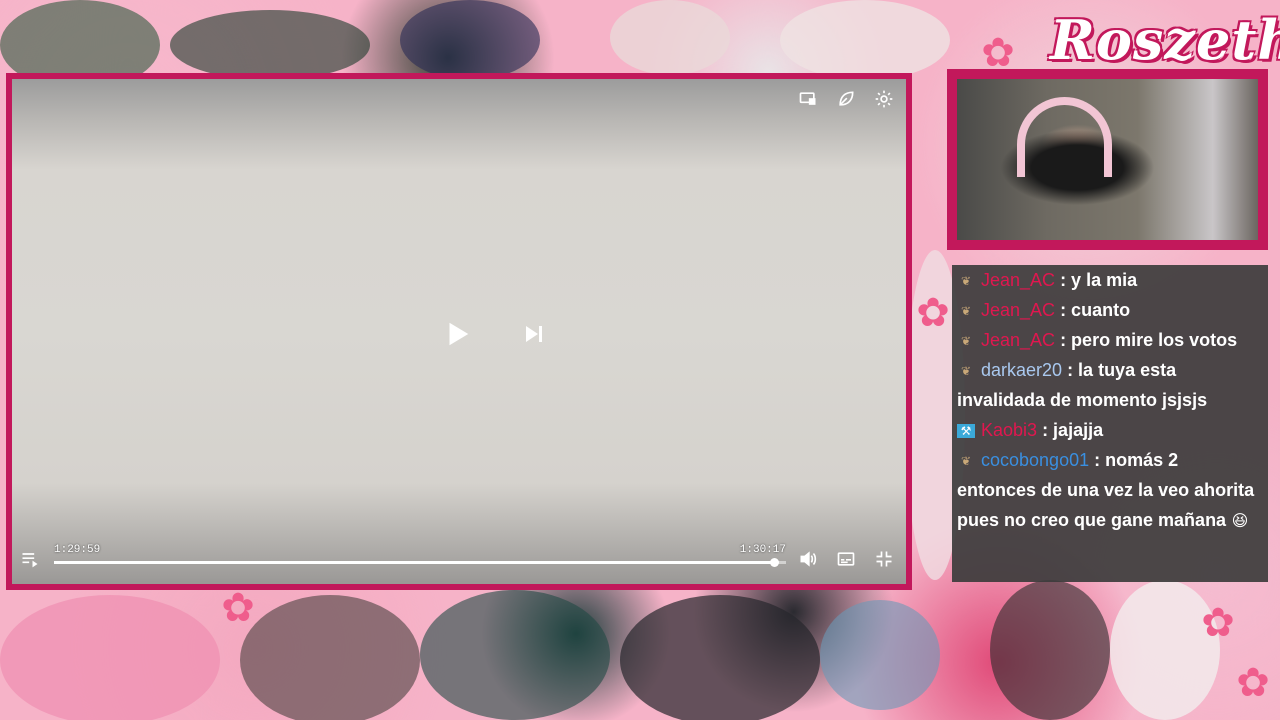 The image size is (1280, 720). Describe the element at coordinates (1096, 280) in the screenshot. I see `chat-text: : y la mia` at that location.